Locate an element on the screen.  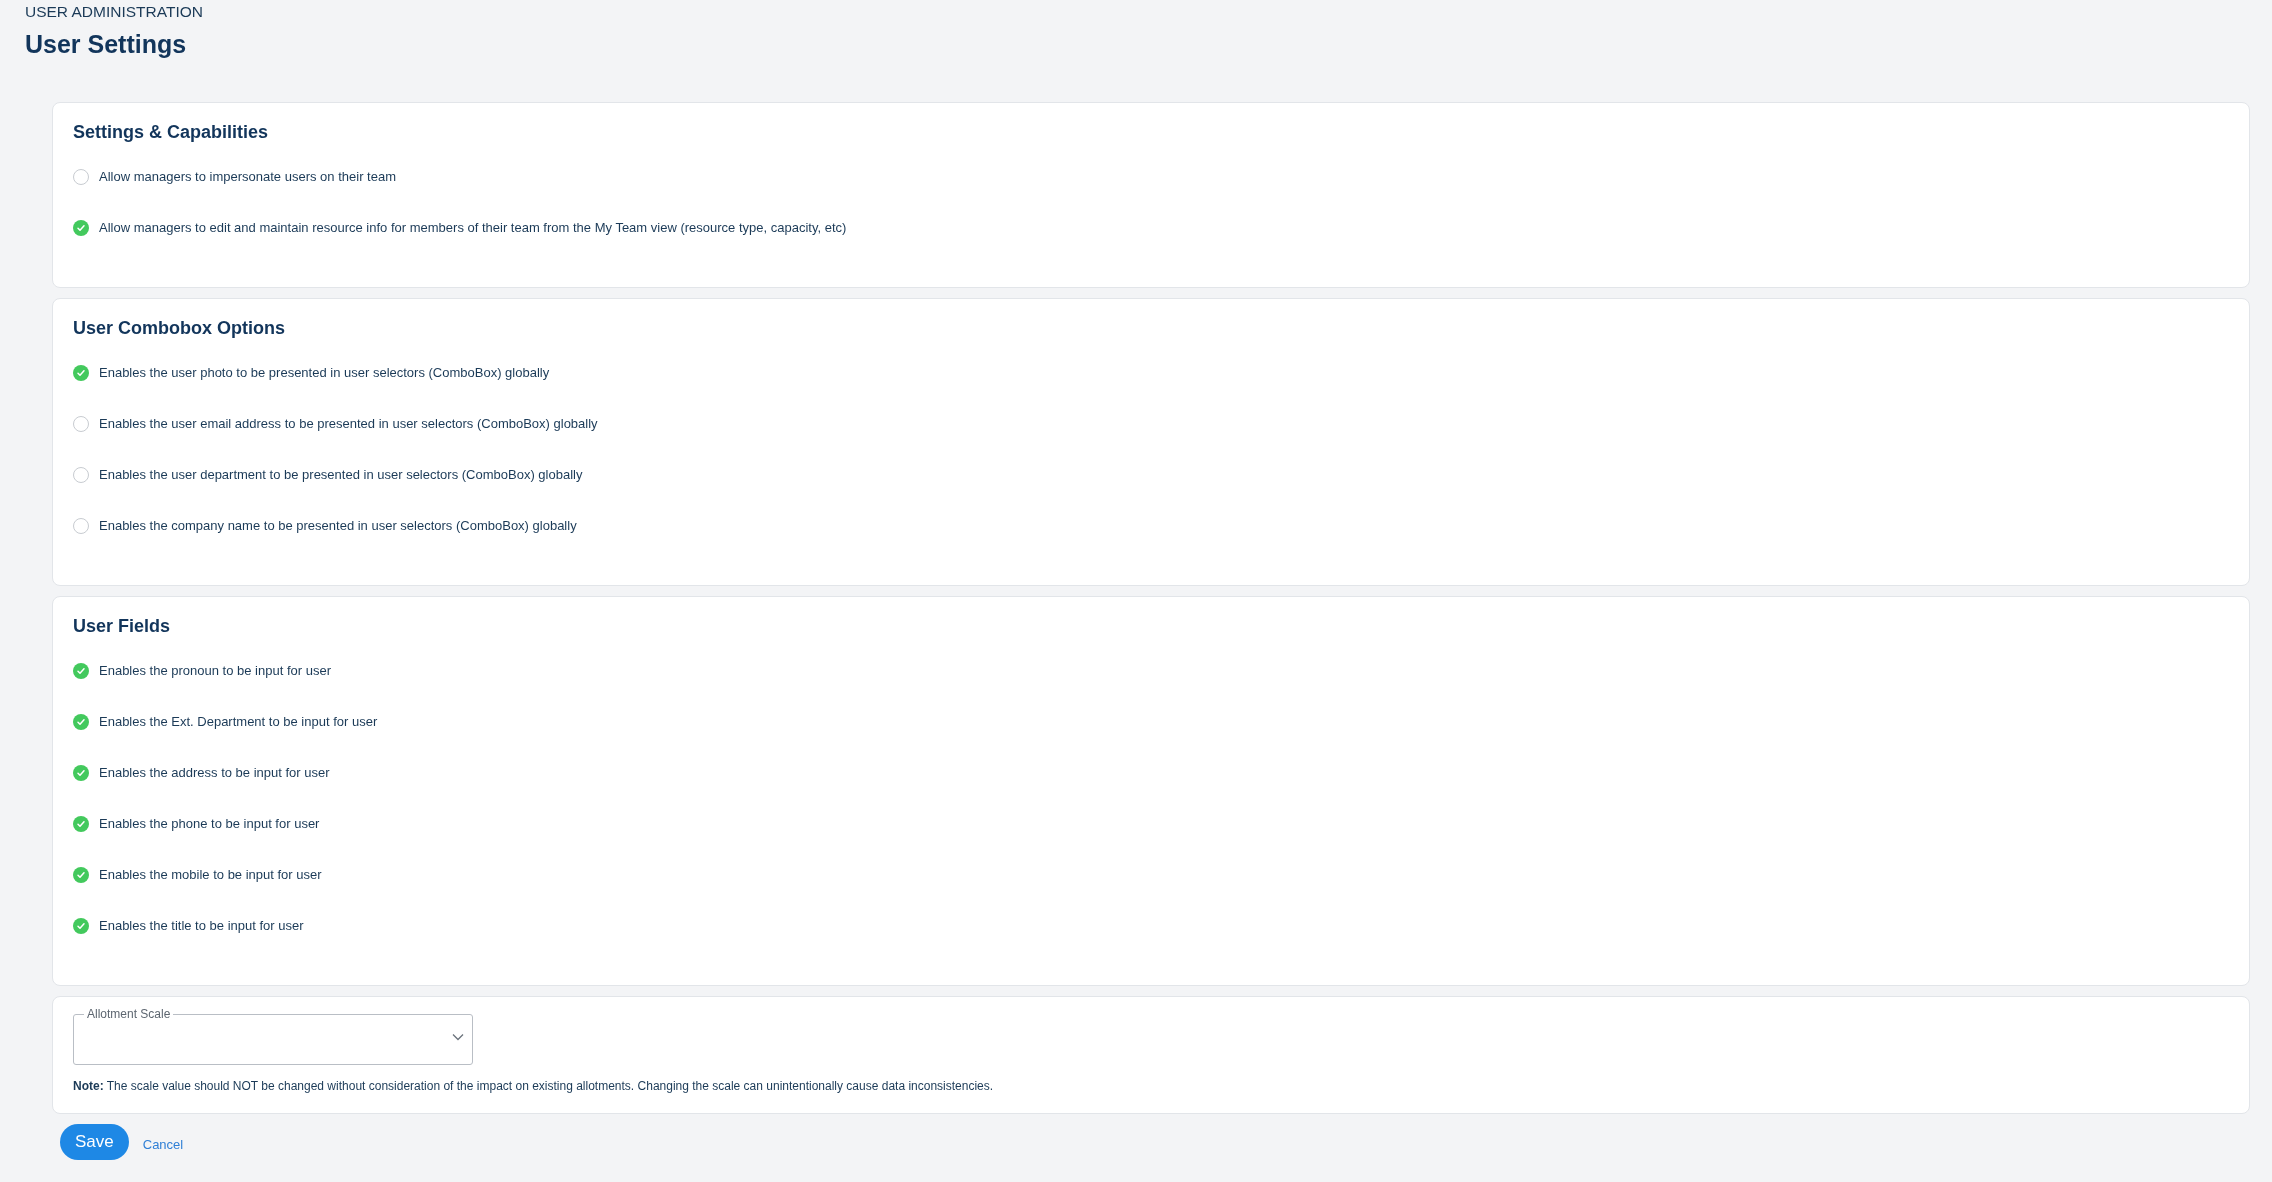
breadcrumb: USER ADMINISTRATION is located at coordinates (114, 12).